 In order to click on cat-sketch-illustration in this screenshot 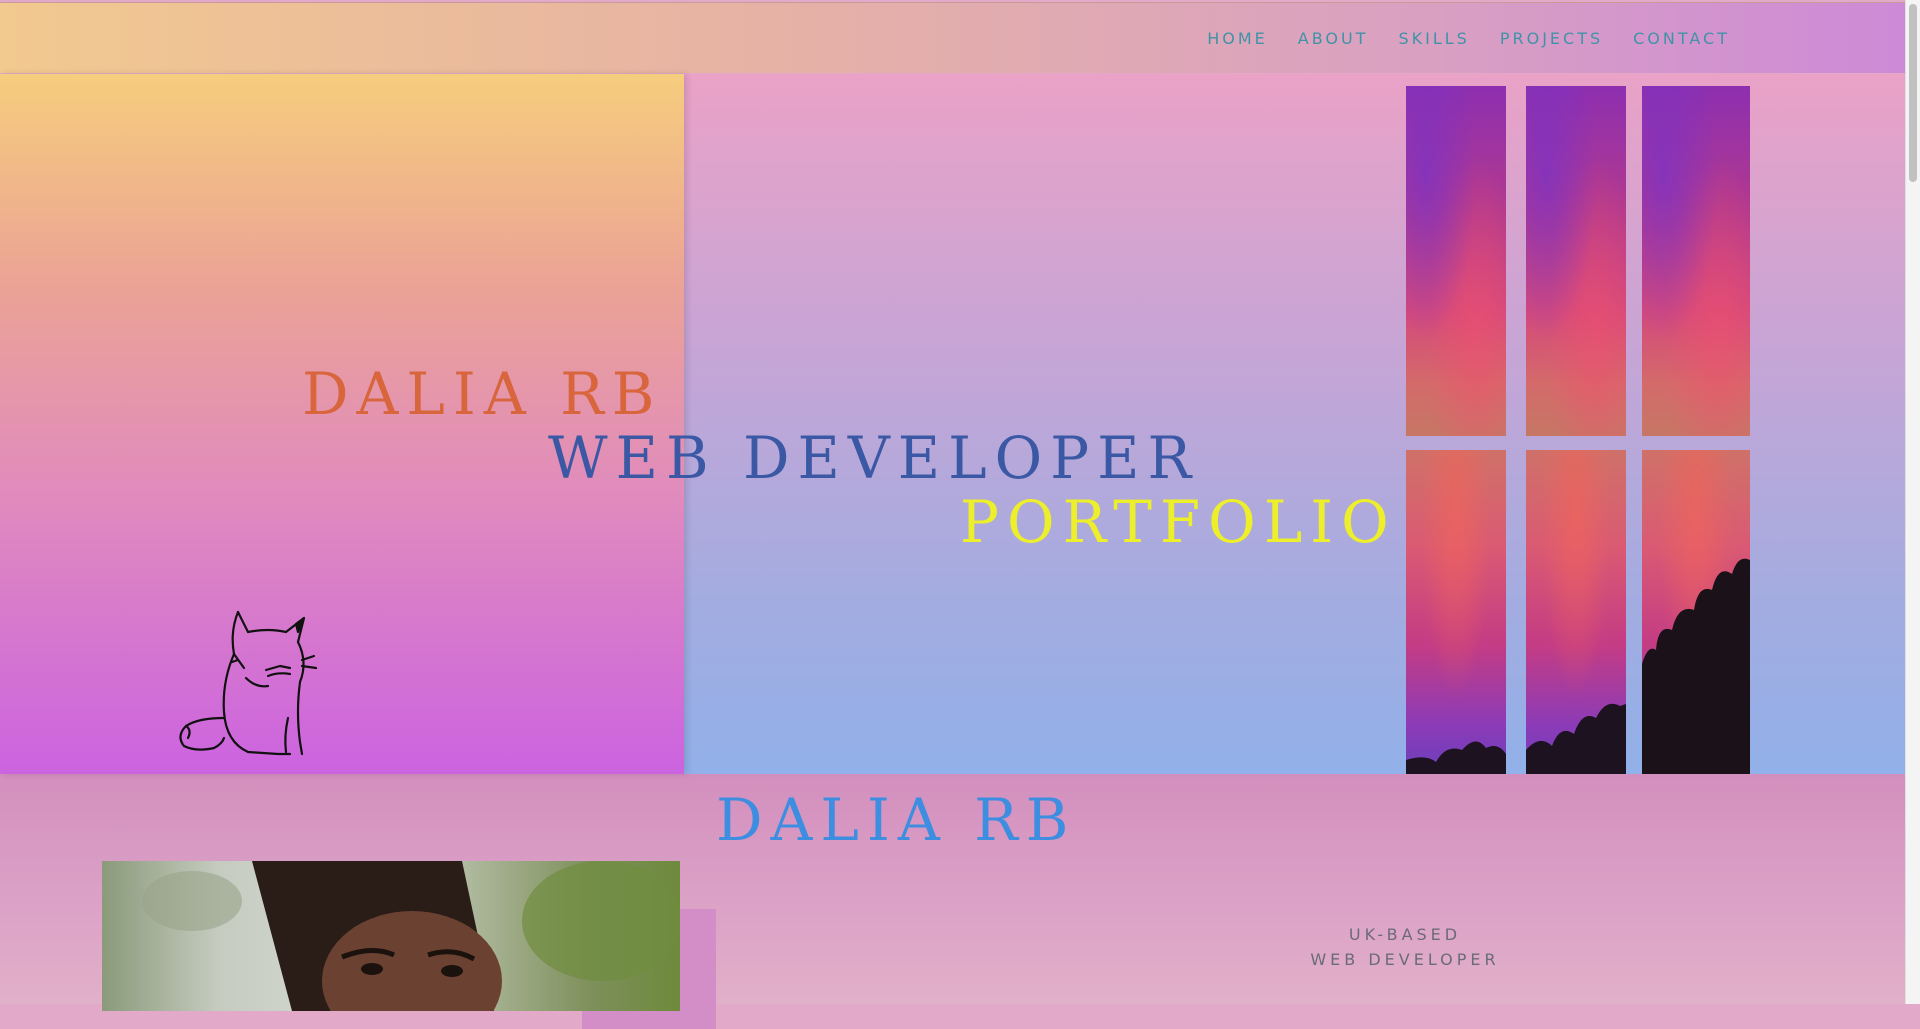, I will do `click(248, 683)`.